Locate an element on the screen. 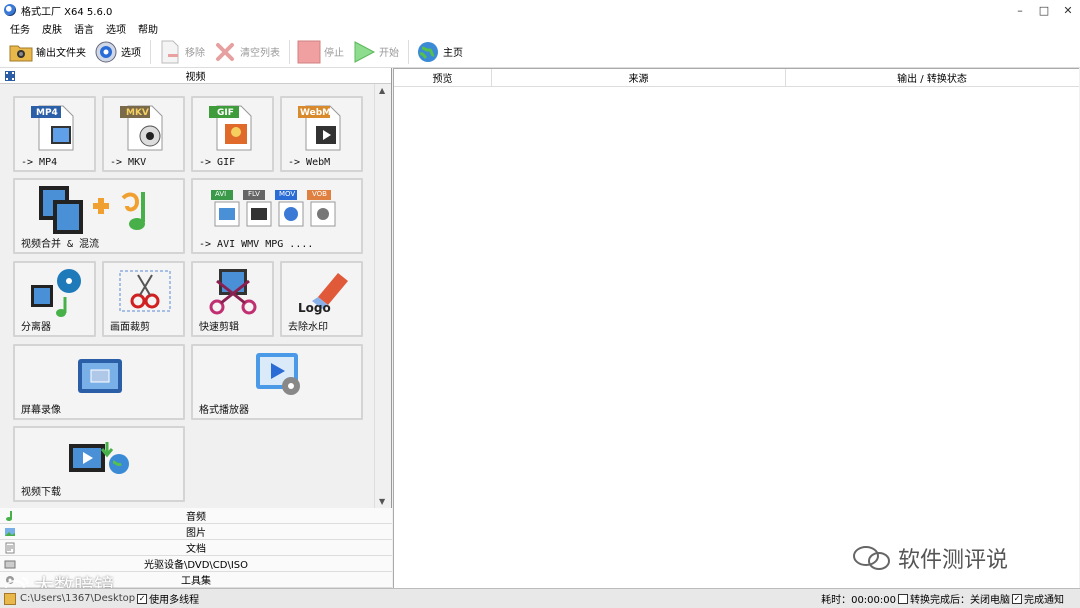 This screenshot has height=608, width=1080. section-audio-label: 音频 is located at coordinates (196, 517).